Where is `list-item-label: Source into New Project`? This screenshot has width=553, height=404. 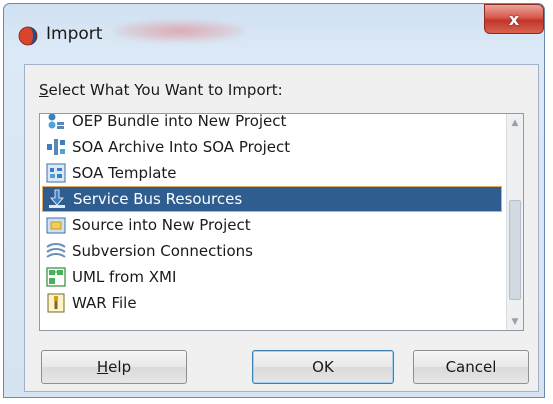
list-item-label: Source into New Project is located at coordinates (161, 225).